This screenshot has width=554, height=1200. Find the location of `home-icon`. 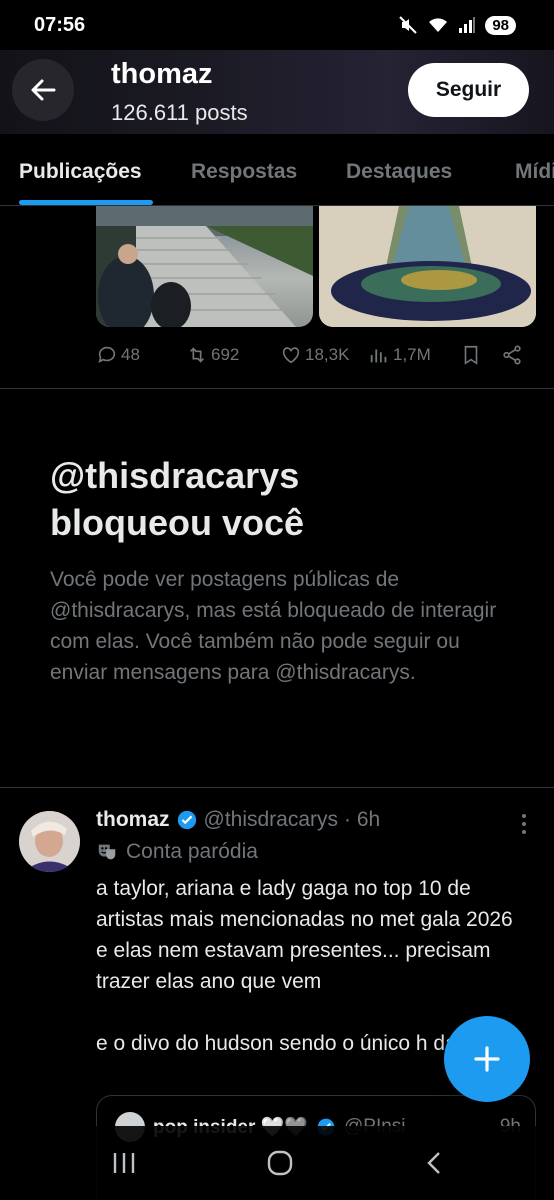

home-icon is located at coordinates (280, 1163).